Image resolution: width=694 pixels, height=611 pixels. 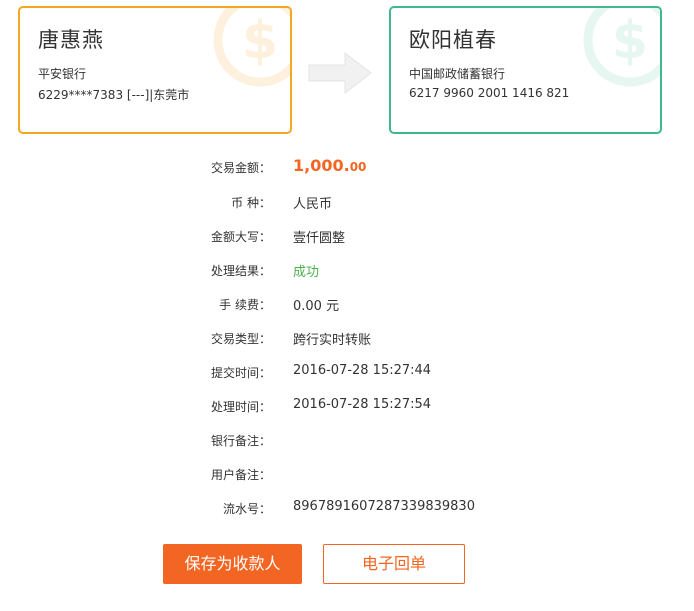 I want to click on detail-row-currency: 币 种： 人民币, so click(x=347, y=201).